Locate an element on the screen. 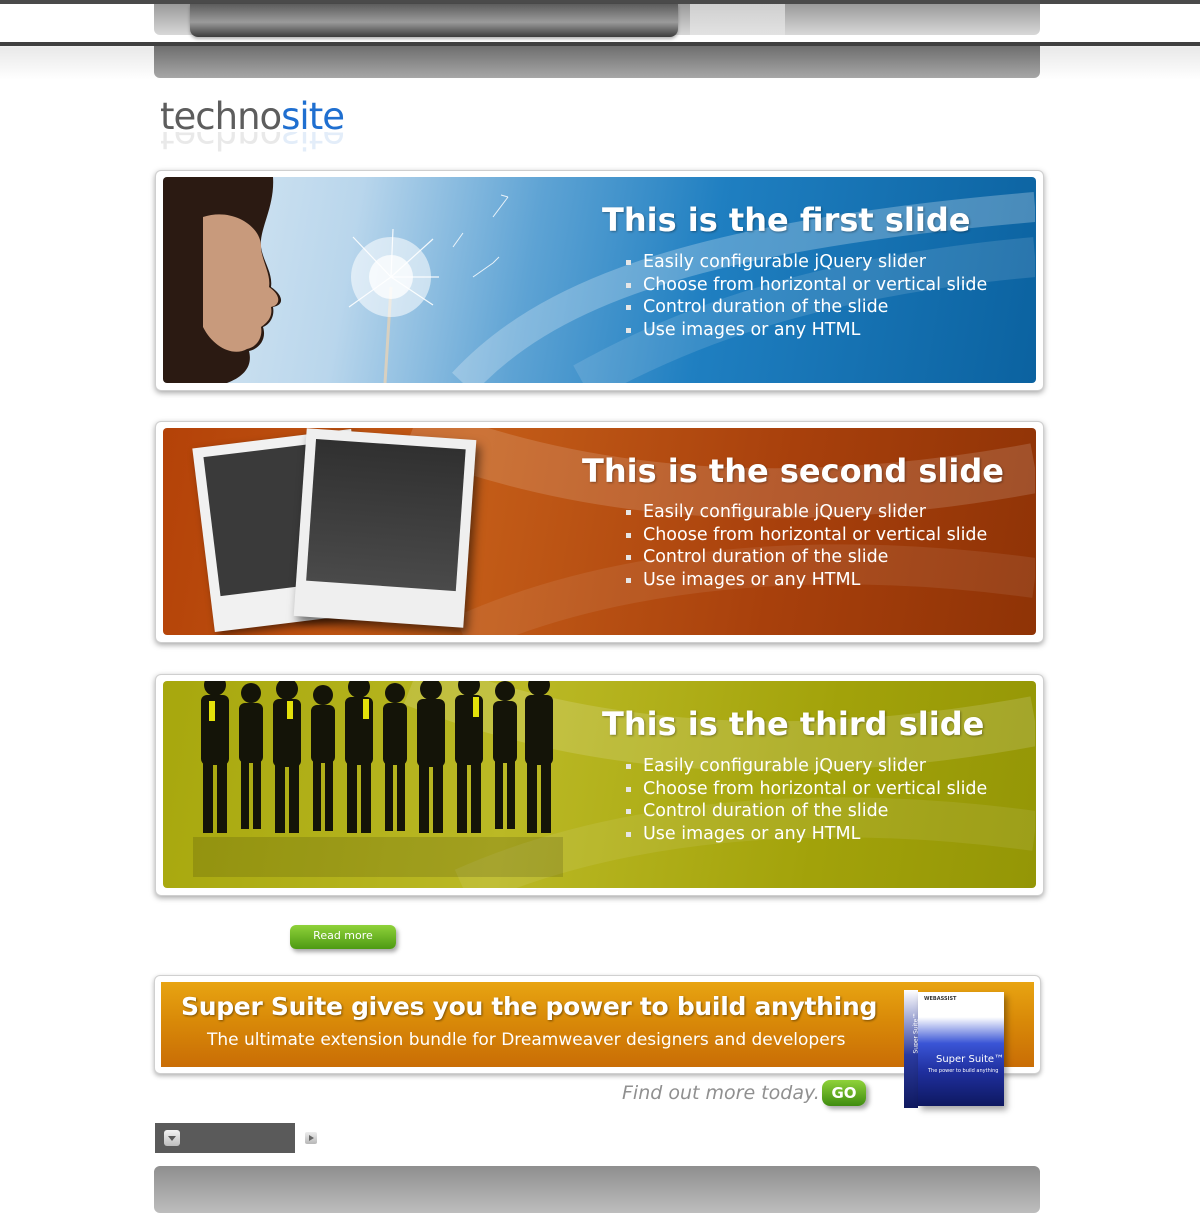 The height and width of the screenshot is (1225, 1200). slide-3-bullet: Choose from horizontal or vertical slide is located at coordinates (806, 789).